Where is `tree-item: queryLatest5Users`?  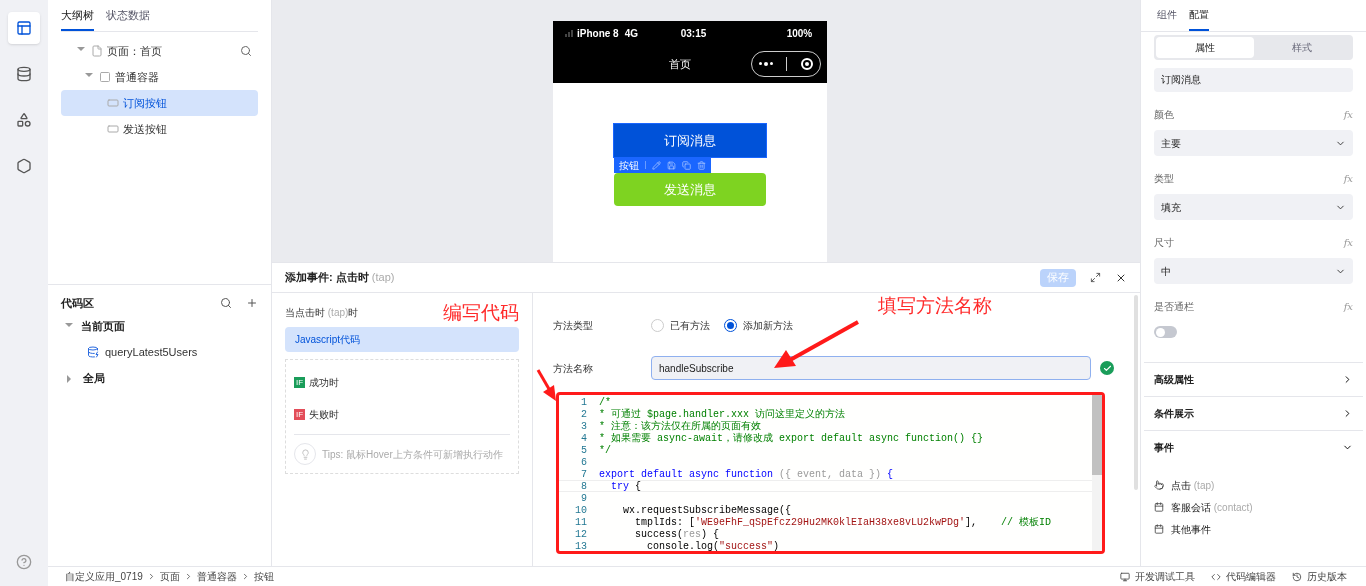 tree-item: queryLatest5Users is located at coordinates (151, 352).